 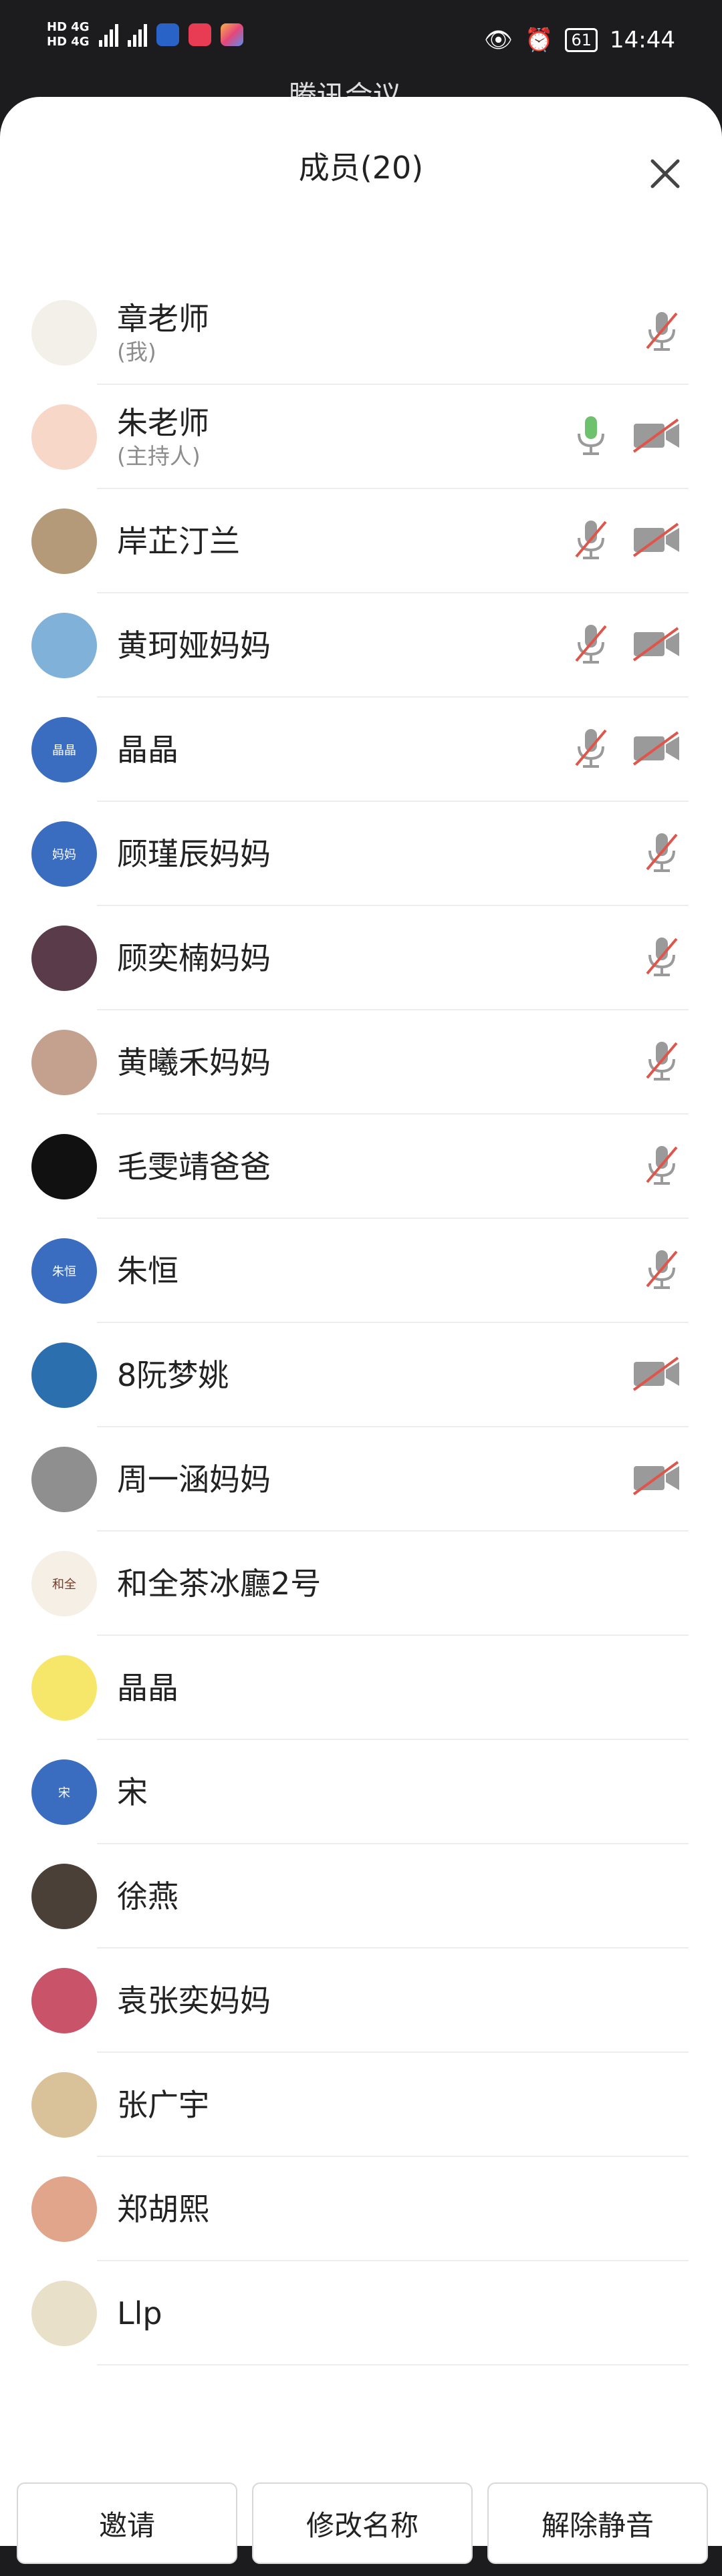 What do you see at coordinates (597, 2523) in the screenshot?
I see `unmute-button: 解除静音` at bounding box center [597, 2523].